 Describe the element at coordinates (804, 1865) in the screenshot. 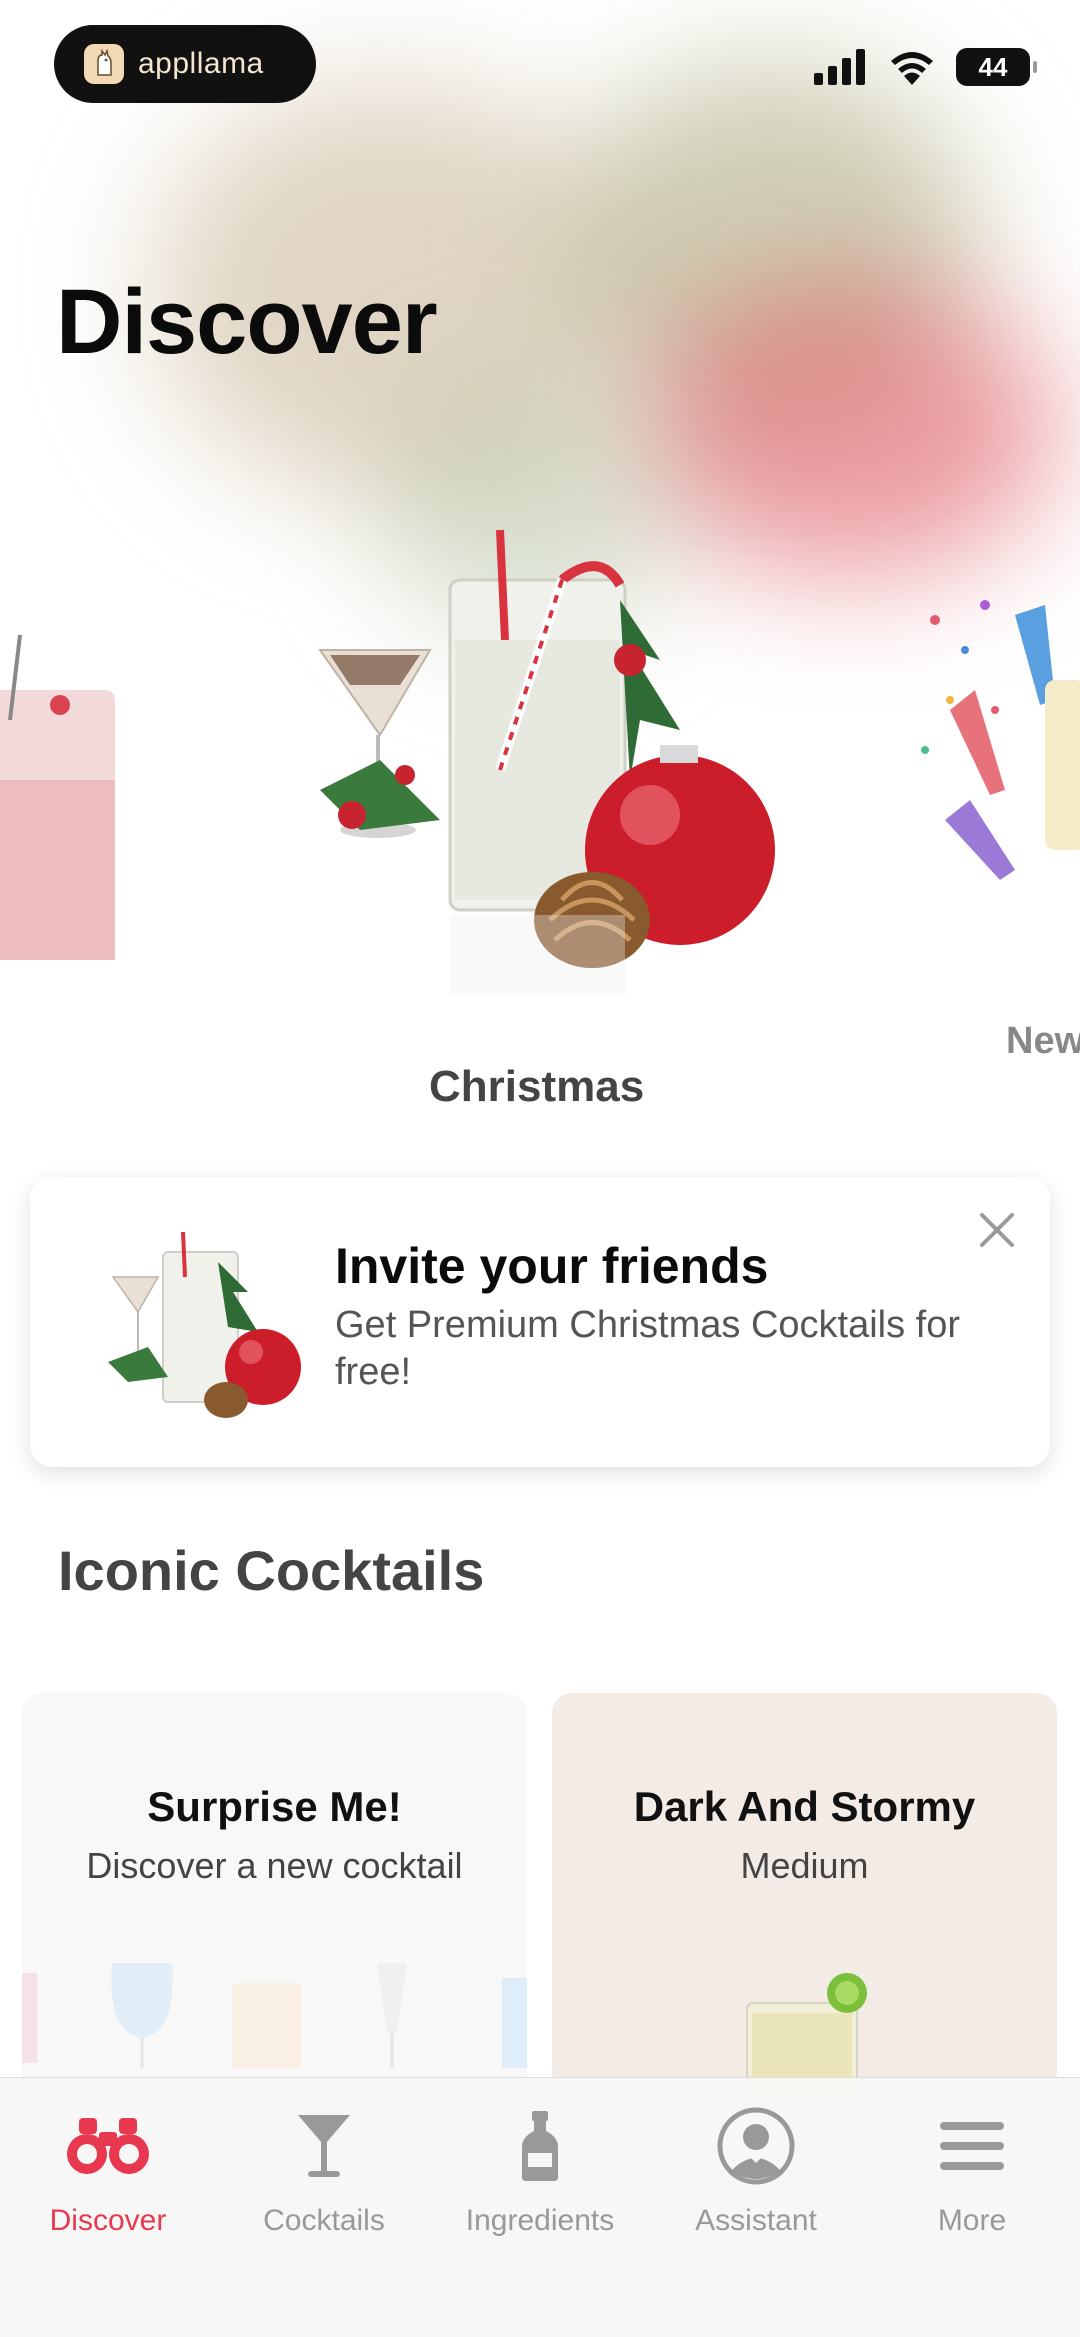

I see `tile-subtitle: Medium` at that location.